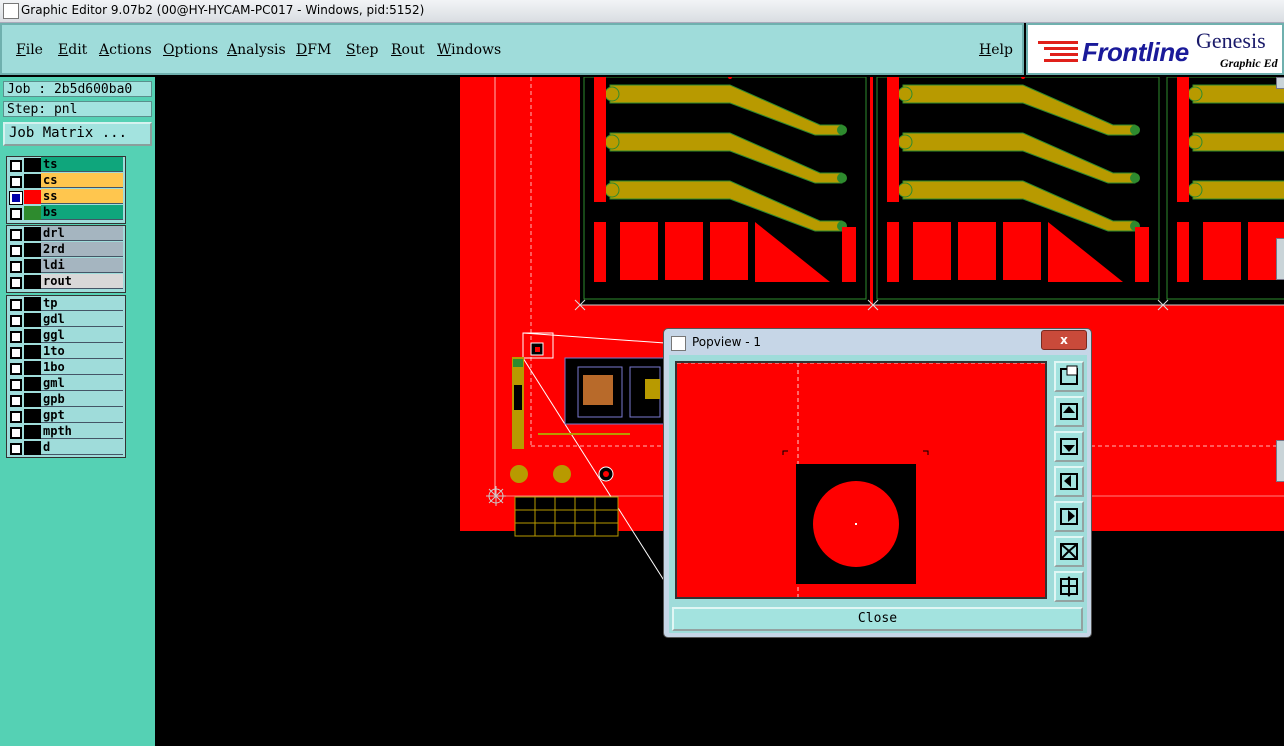  I want to click on layer-row-tp: tp, so click(66, 304).